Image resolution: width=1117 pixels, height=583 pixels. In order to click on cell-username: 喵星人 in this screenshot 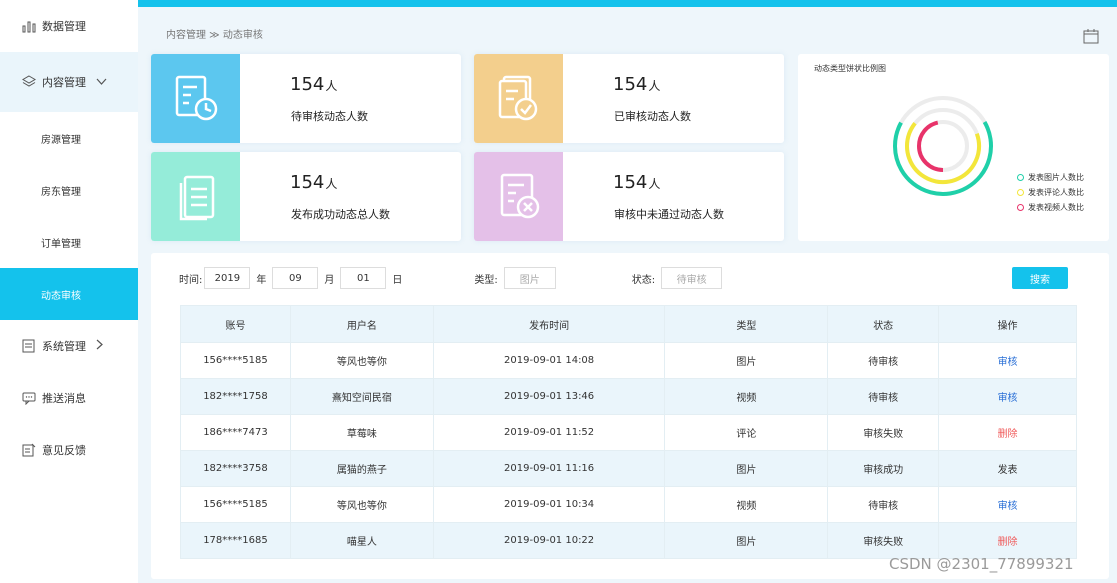, I will do `click(361, 540)`.